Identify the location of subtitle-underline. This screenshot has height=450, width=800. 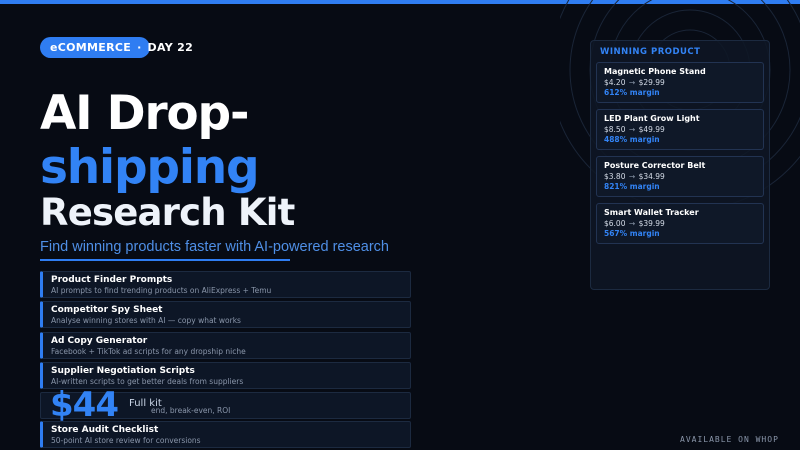
(165, 260).